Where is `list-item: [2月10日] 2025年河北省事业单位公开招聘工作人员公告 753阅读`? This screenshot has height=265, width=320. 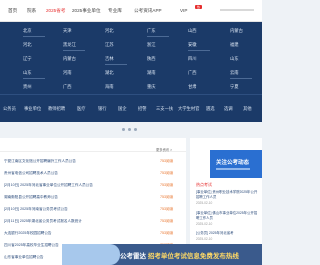 list-item: [2月10日] 2025年河北省事业单位公开招聘工作人员公告 753阅读 is located at coordinates (93, 186).